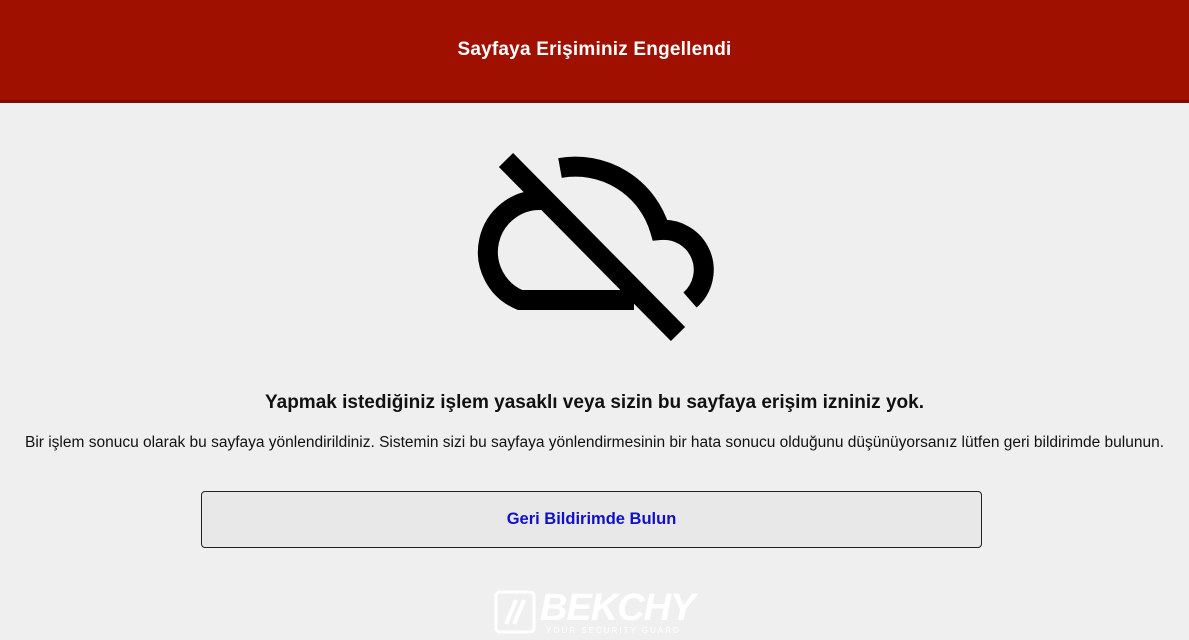 The width and height of the screenshot is (1189, 640). What do you see at coordinates (594, 247) in the screenshot?
I see `cloud-off-icon` at bounding box center [594, 247].